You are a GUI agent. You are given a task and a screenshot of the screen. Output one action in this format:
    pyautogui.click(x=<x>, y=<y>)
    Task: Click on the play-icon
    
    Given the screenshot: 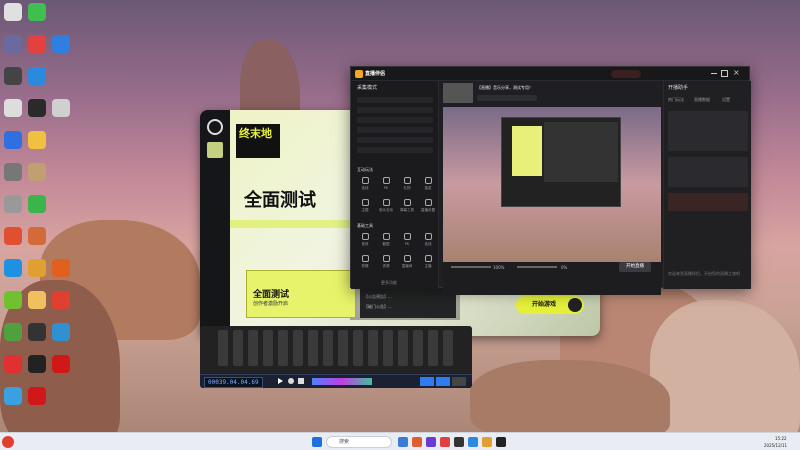 What is the action you would take?
    pyautogui.click(x=280, y=381)
    